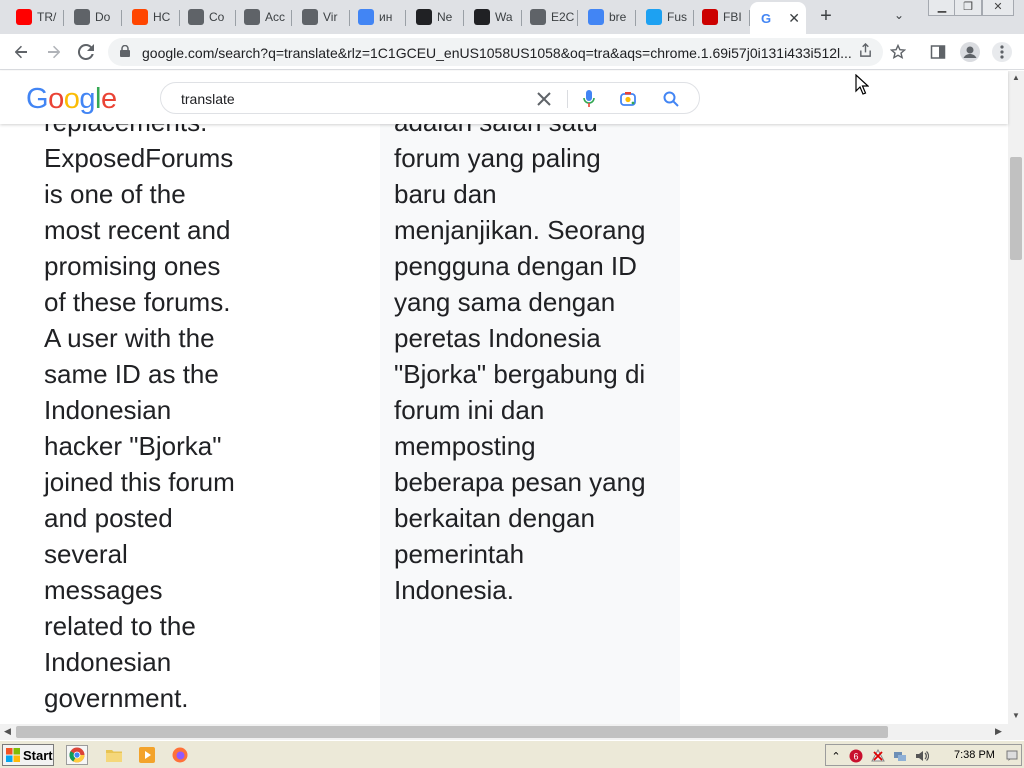 The width and height of the screenshot is (1024, 768). I want to click on clear-search-icon, so click(544, 99).